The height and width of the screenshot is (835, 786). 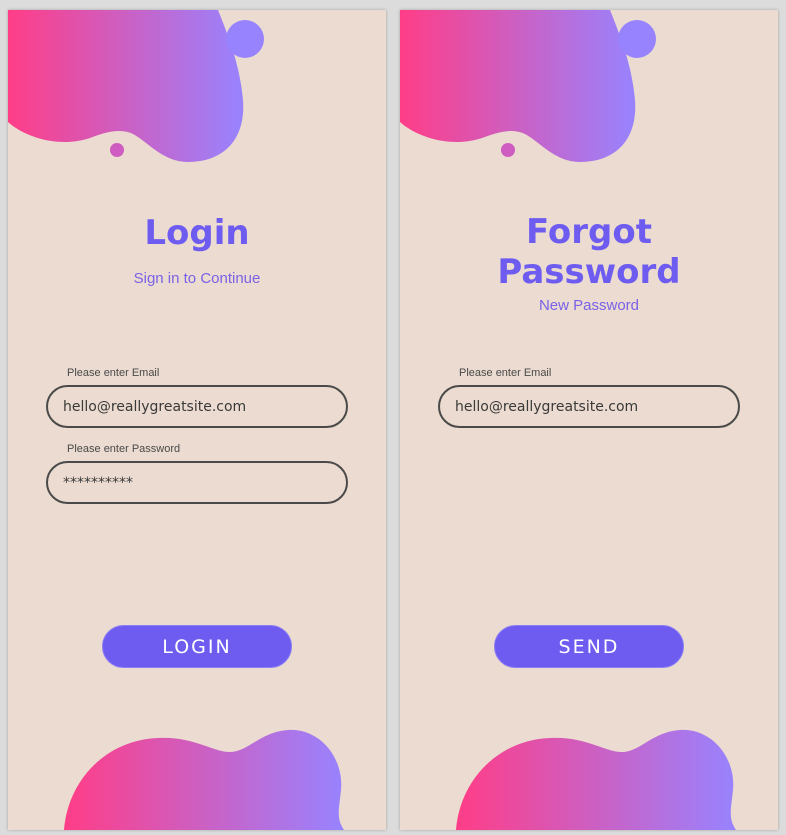 I want to click on page-title: Login, so click(x=197, y=233).